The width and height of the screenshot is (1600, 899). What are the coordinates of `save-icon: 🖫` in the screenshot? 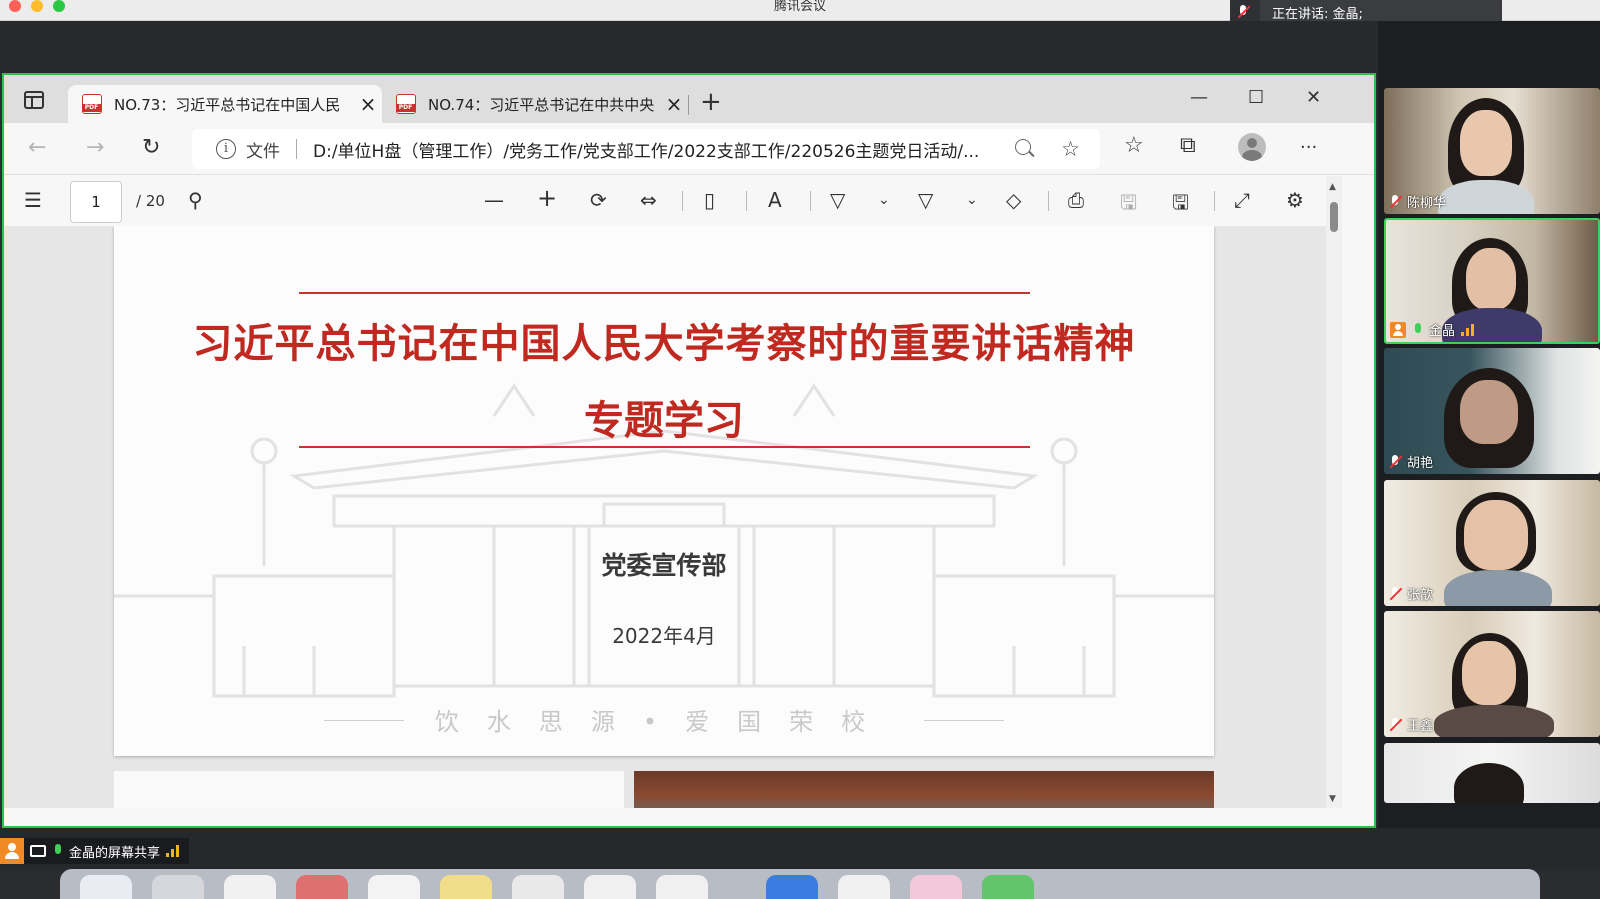 It's located at (1128, 205).